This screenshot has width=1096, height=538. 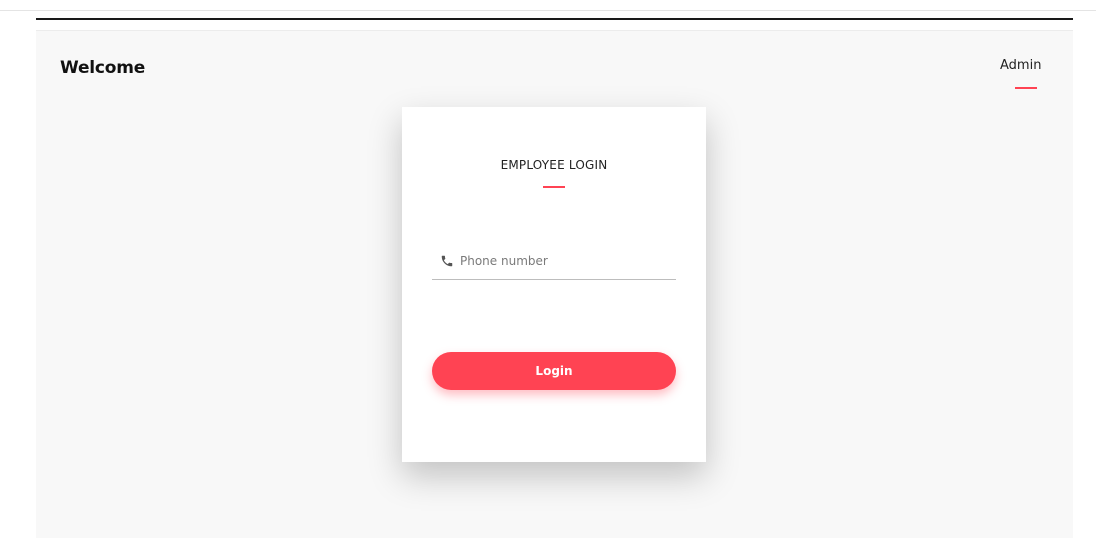 What do you see at coordinates (554, 371) in the screenshot?
I see `login-button: Login` at bounding box center [554, 371].